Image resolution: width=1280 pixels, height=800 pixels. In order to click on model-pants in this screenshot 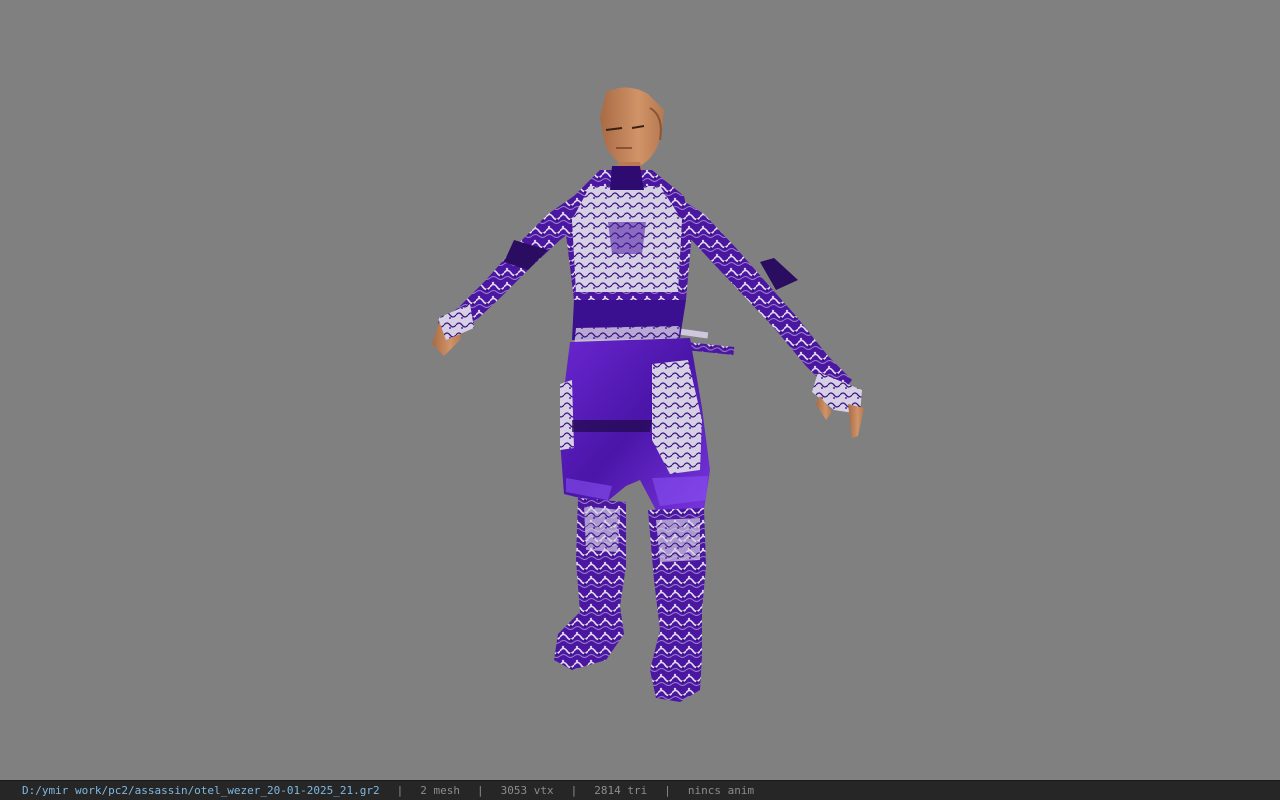, I will do `click(635, 426)`.